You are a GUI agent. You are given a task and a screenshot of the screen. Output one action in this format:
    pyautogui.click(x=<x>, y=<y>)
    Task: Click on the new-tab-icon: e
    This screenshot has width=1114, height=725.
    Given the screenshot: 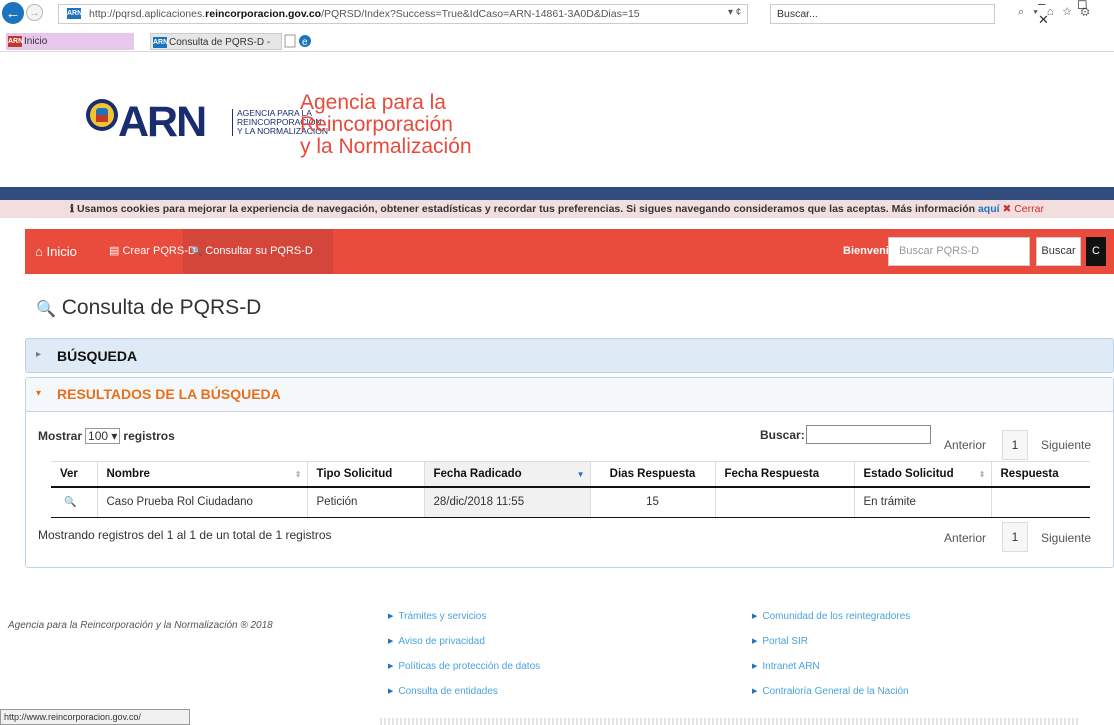 What is the action you would take?
    pyautogui.click(x=298, y=41)
    